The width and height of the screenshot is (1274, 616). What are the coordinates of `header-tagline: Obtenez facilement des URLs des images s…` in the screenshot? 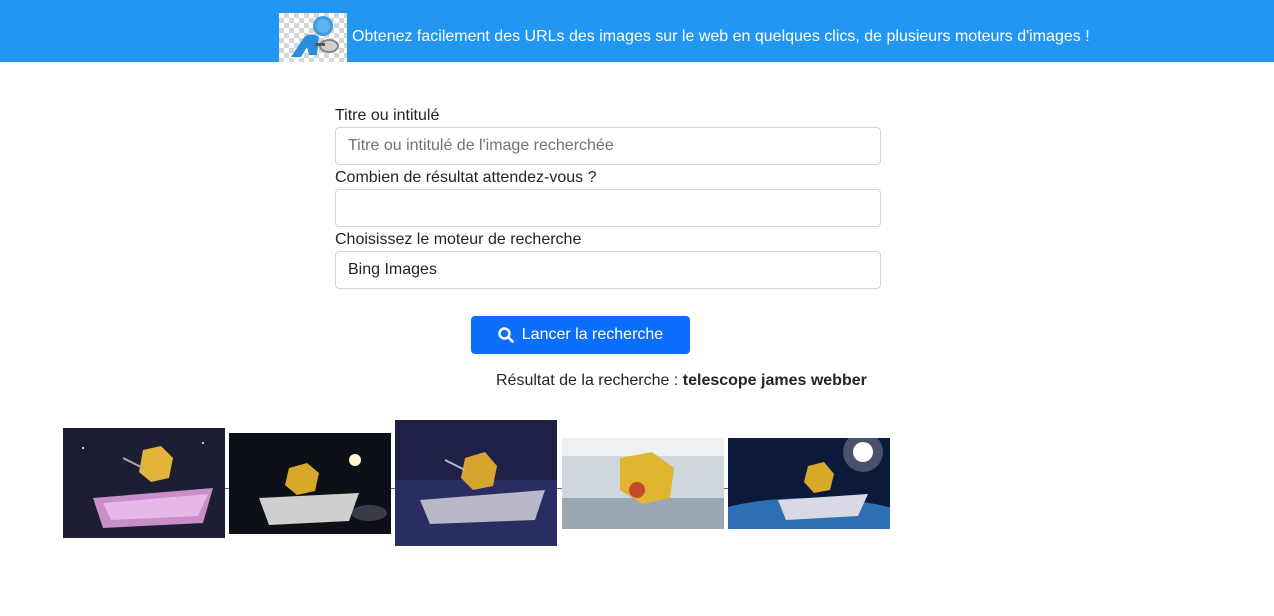 It's located at (721, 36).